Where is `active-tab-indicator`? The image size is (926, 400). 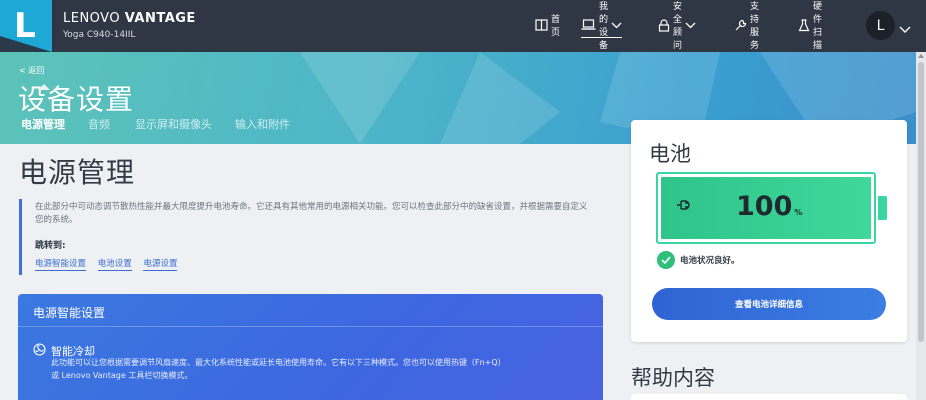
active-tab-indicator is located at coordinates (44, 87).